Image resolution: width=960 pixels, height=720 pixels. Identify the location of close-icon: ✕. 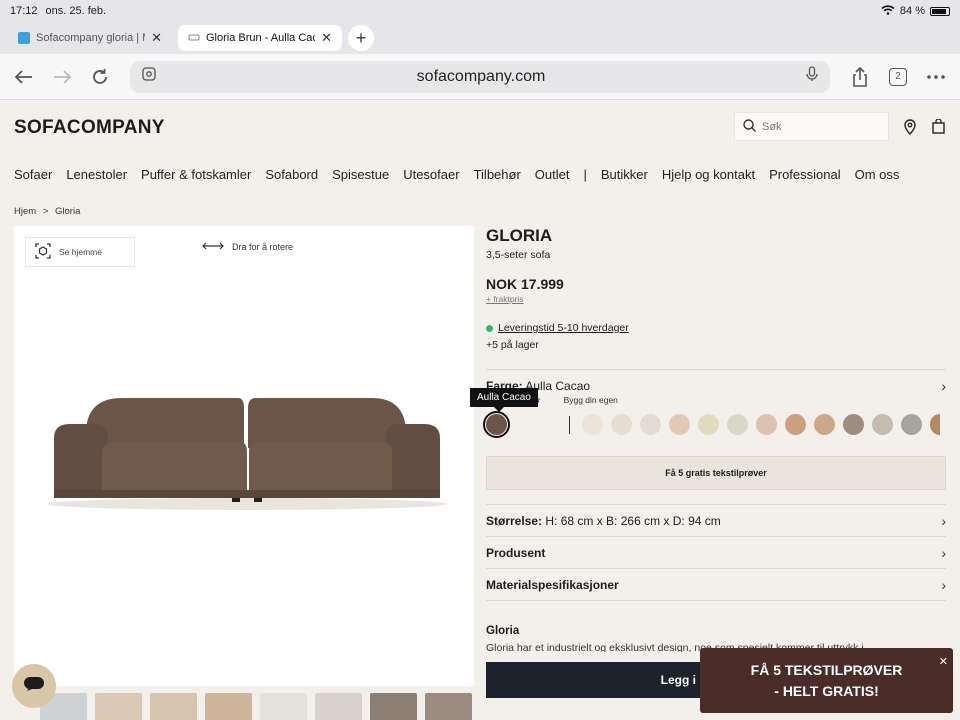
(943, 662).